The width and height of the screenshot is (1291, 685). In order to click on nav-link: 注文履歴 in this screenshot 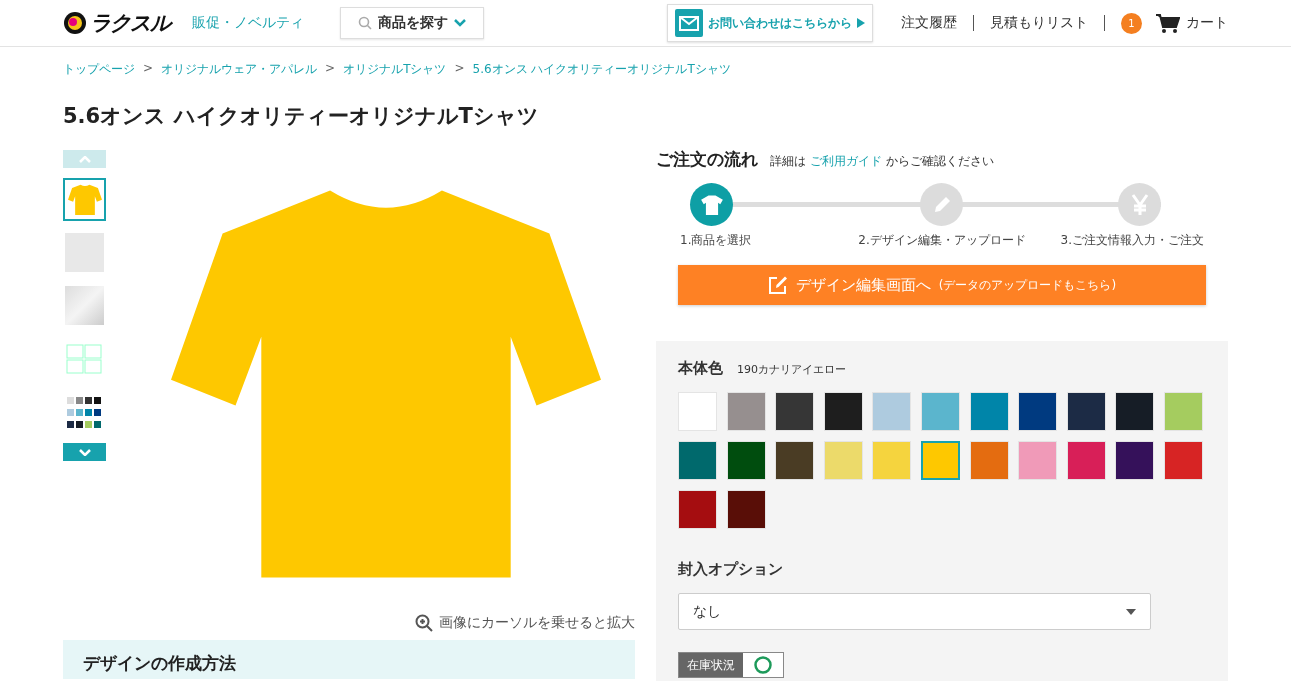, I will do `click(929, 23)`.